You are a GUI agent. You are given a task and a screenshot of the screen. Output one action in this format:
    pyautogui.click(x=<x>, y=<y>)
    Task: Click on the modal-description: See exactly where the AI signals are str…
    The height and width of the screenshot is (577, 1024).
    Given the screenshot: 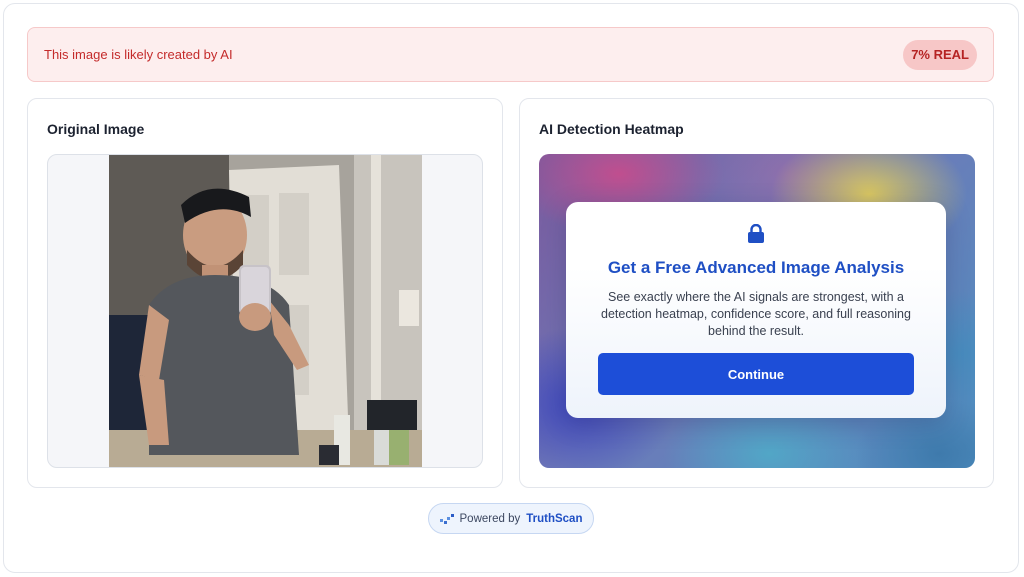 What is the action you would take?
    pyautogui.click(x=756, y=314)
    